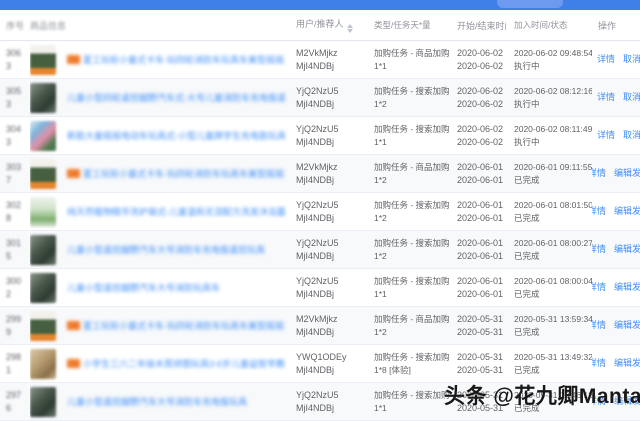 The height and width of the screenshot is (421, 640). What do you see at coordinates (320, 5) in the screenshot?
I see `top-blue-bar` at bounding box center [320, 5].